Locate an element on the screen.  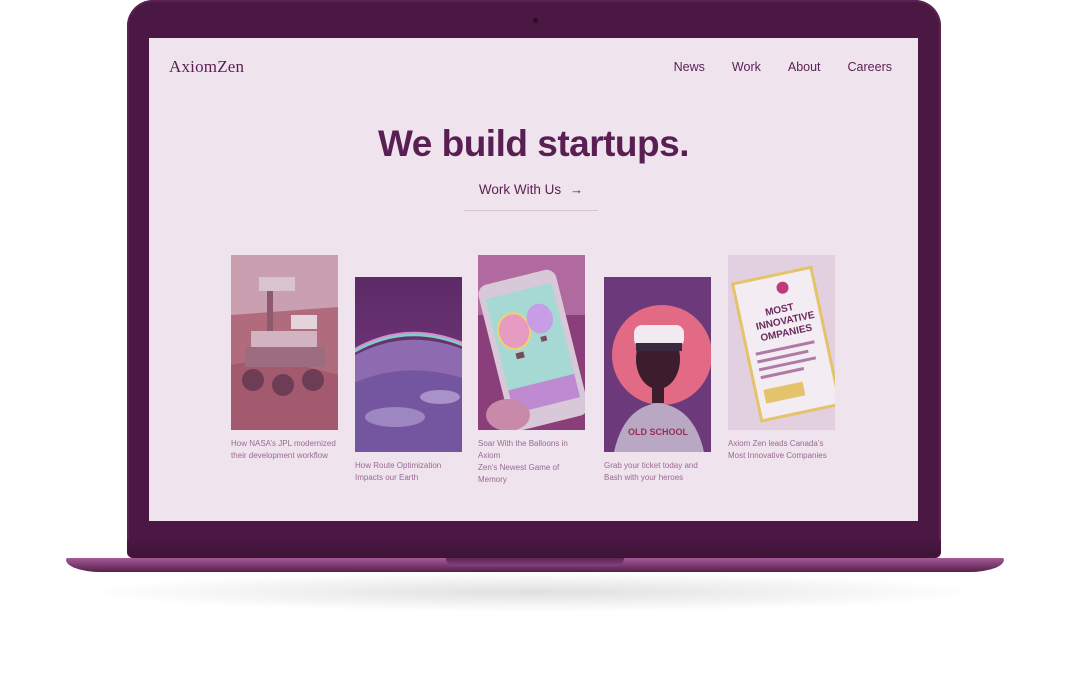
article-card-route: How Route Optimization Impacts our Earth is located at coordinates (408, 380).